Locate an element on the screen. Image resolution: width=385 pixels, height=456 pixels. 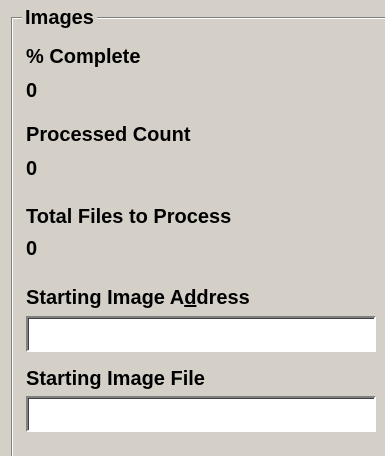
processed-count-label: Processed Count is located at coordinates (108, 135).